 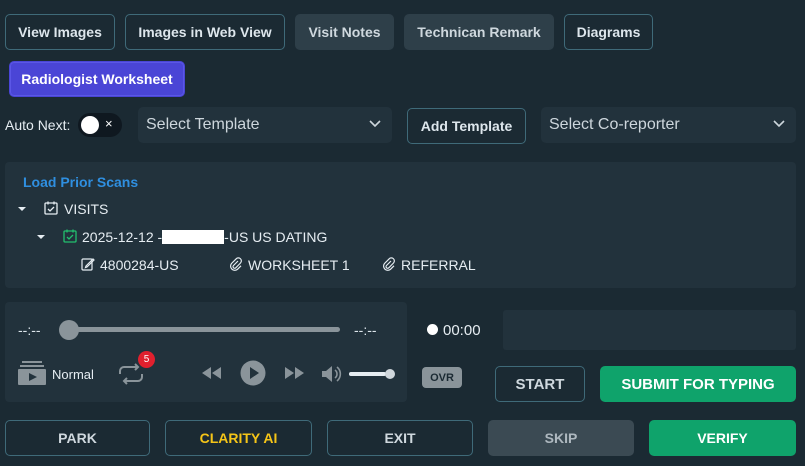 I want to click on auto-next-label: Auto Next:, so click(x=38, y=125).